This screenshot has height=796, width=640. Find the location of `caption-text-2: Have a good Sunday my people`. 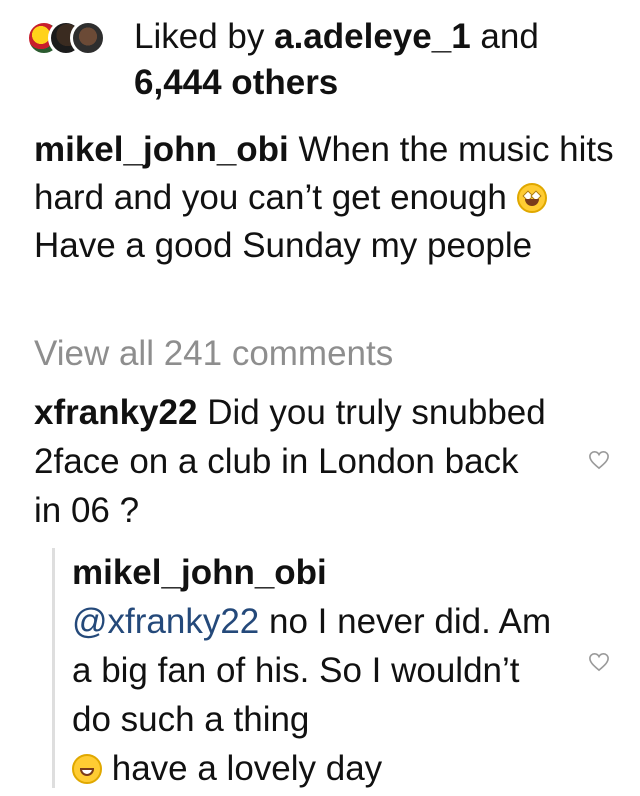

caption-text-2: Have a good Sunday my people is located at coordinates (283, 245).